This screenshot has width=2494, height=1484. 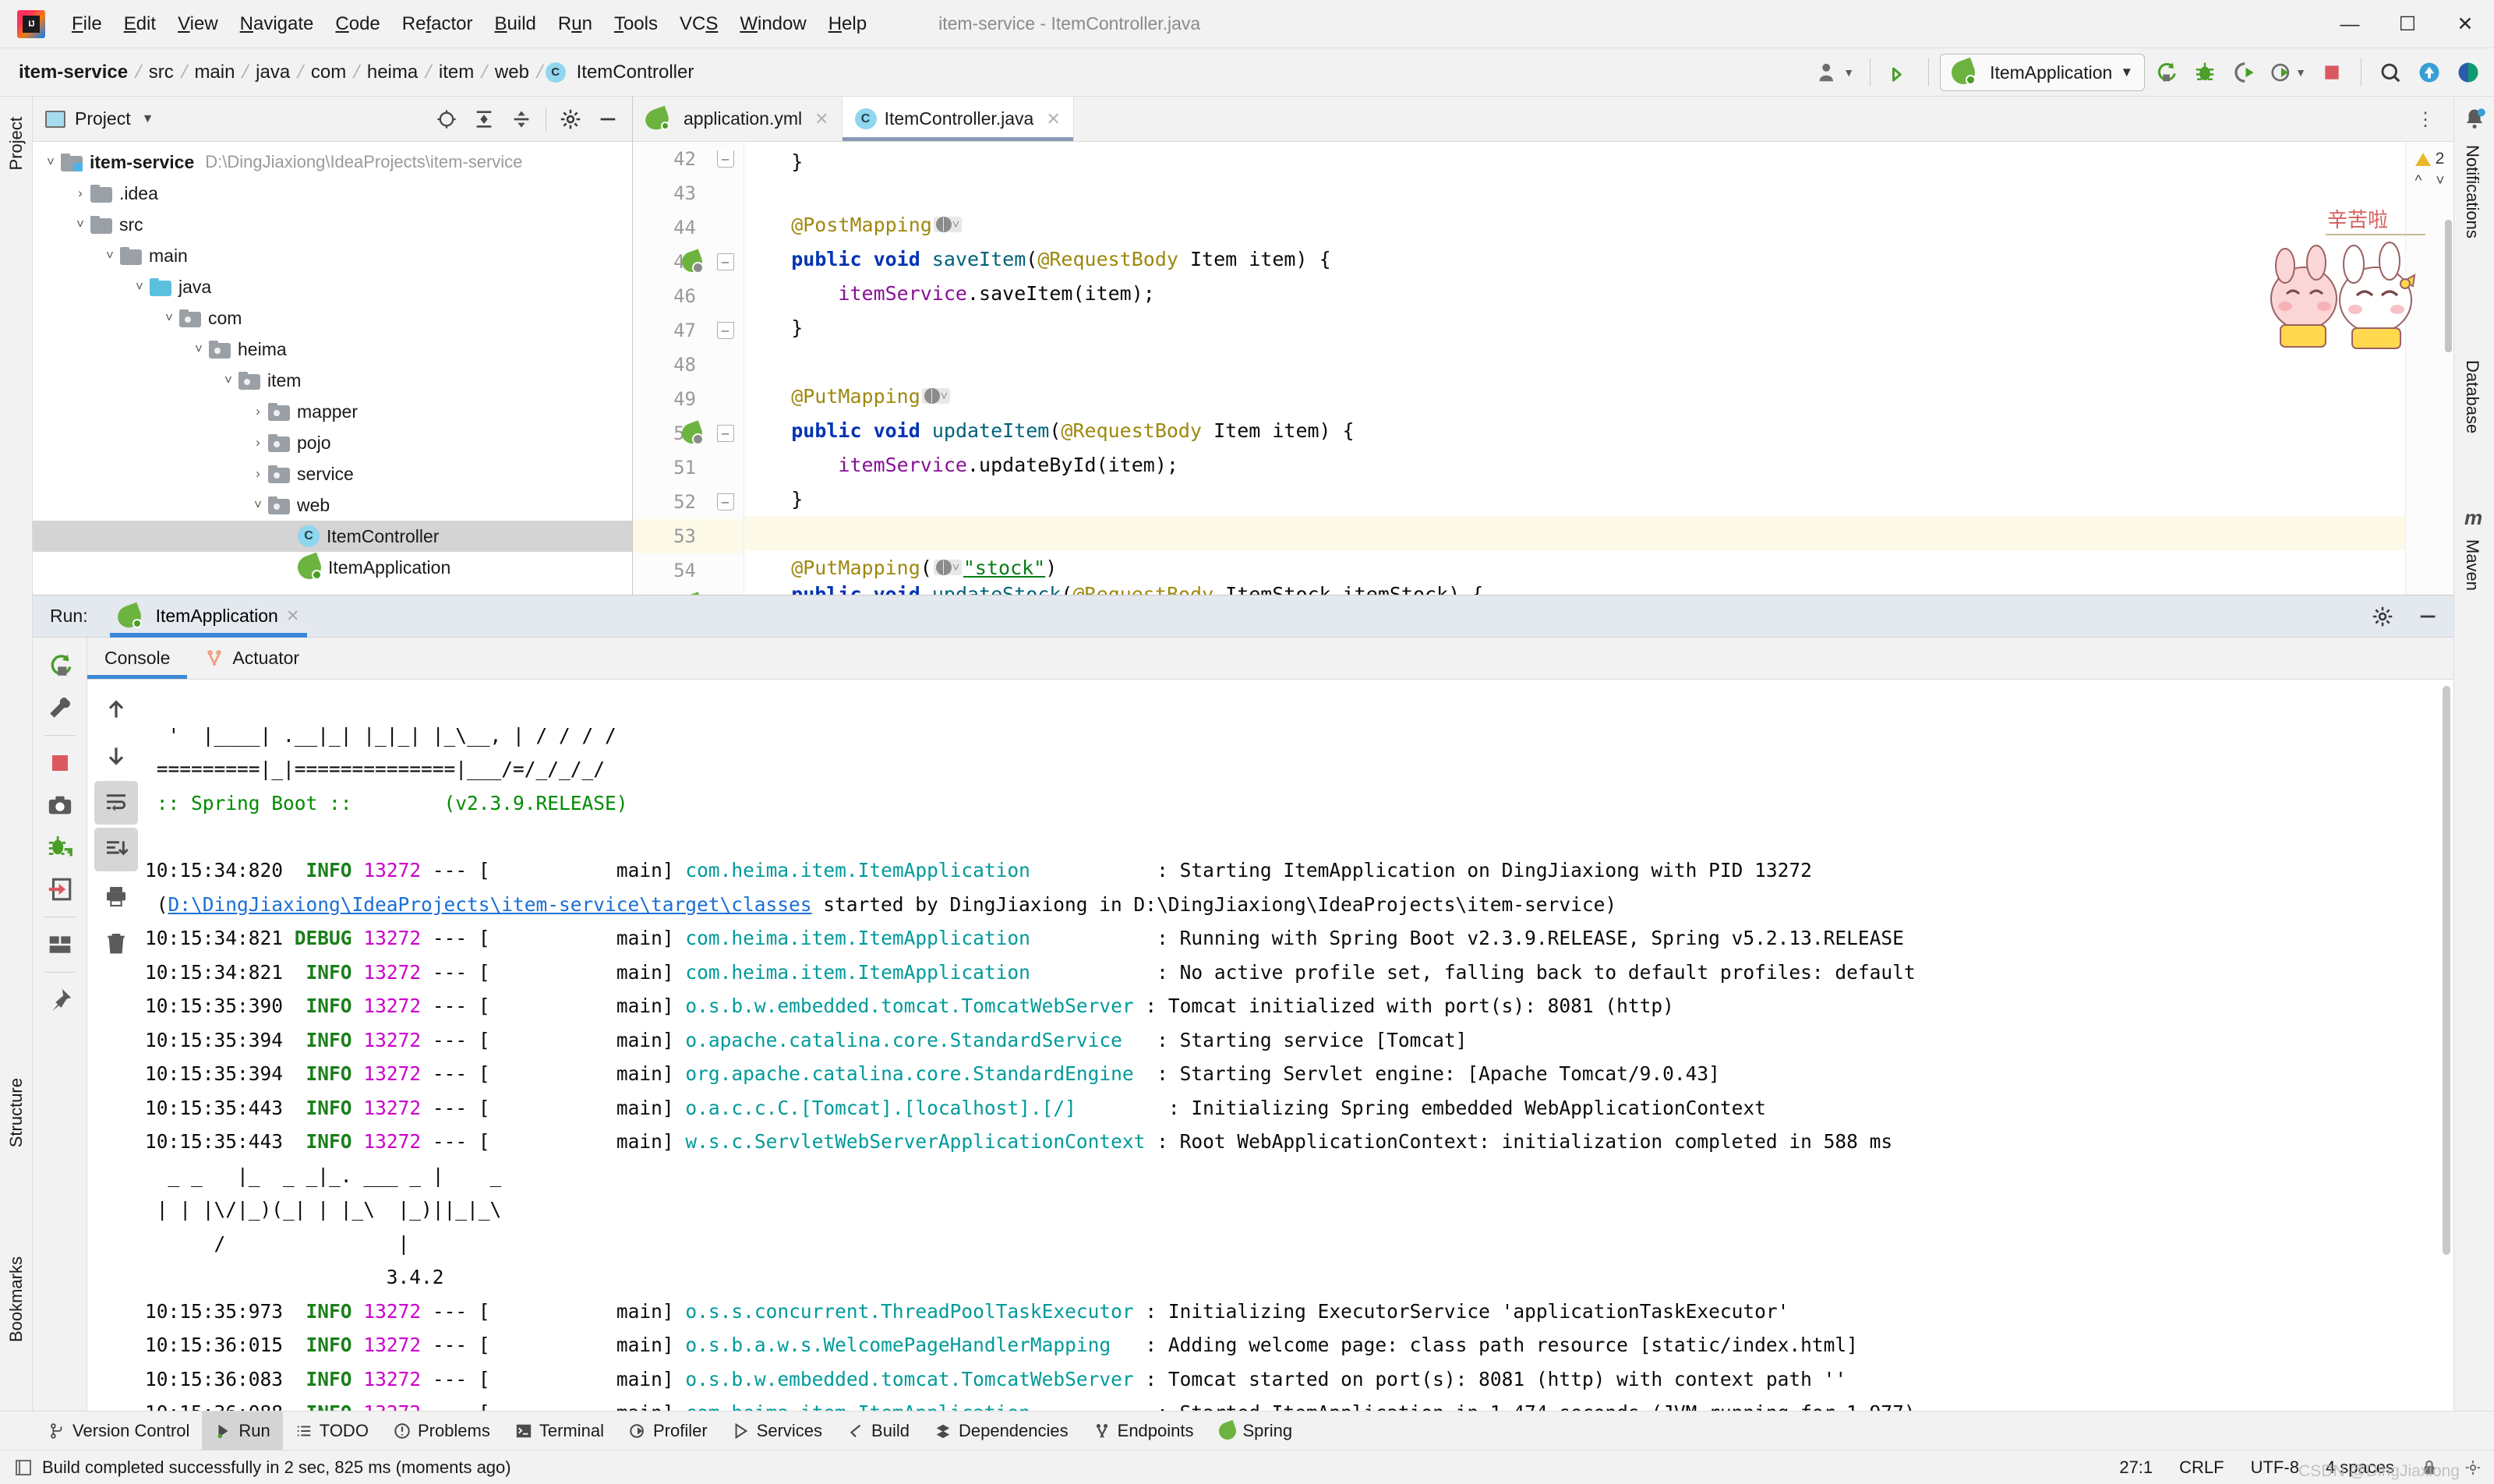 I want to click on chevron-down-icon: ▼, so click(x=148, y=119).